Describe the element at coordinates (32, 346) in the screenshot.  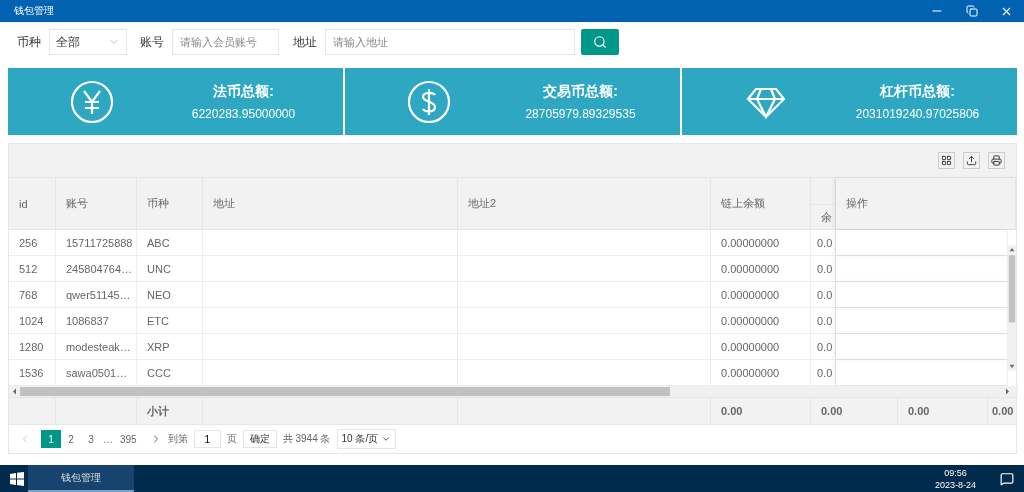
I see `table-cell: 1280` at that location.